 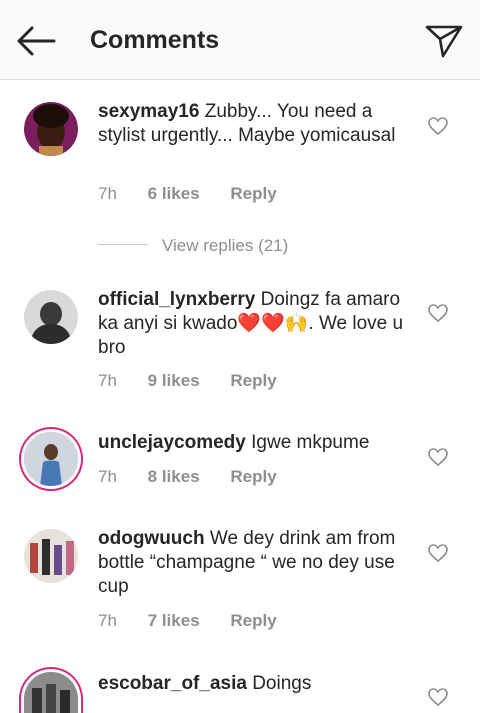 What do you see at coordinates (172, 683) in the screenshot?
I see `comment-username: escobar_of_asia` at bounding box center [172, 683].